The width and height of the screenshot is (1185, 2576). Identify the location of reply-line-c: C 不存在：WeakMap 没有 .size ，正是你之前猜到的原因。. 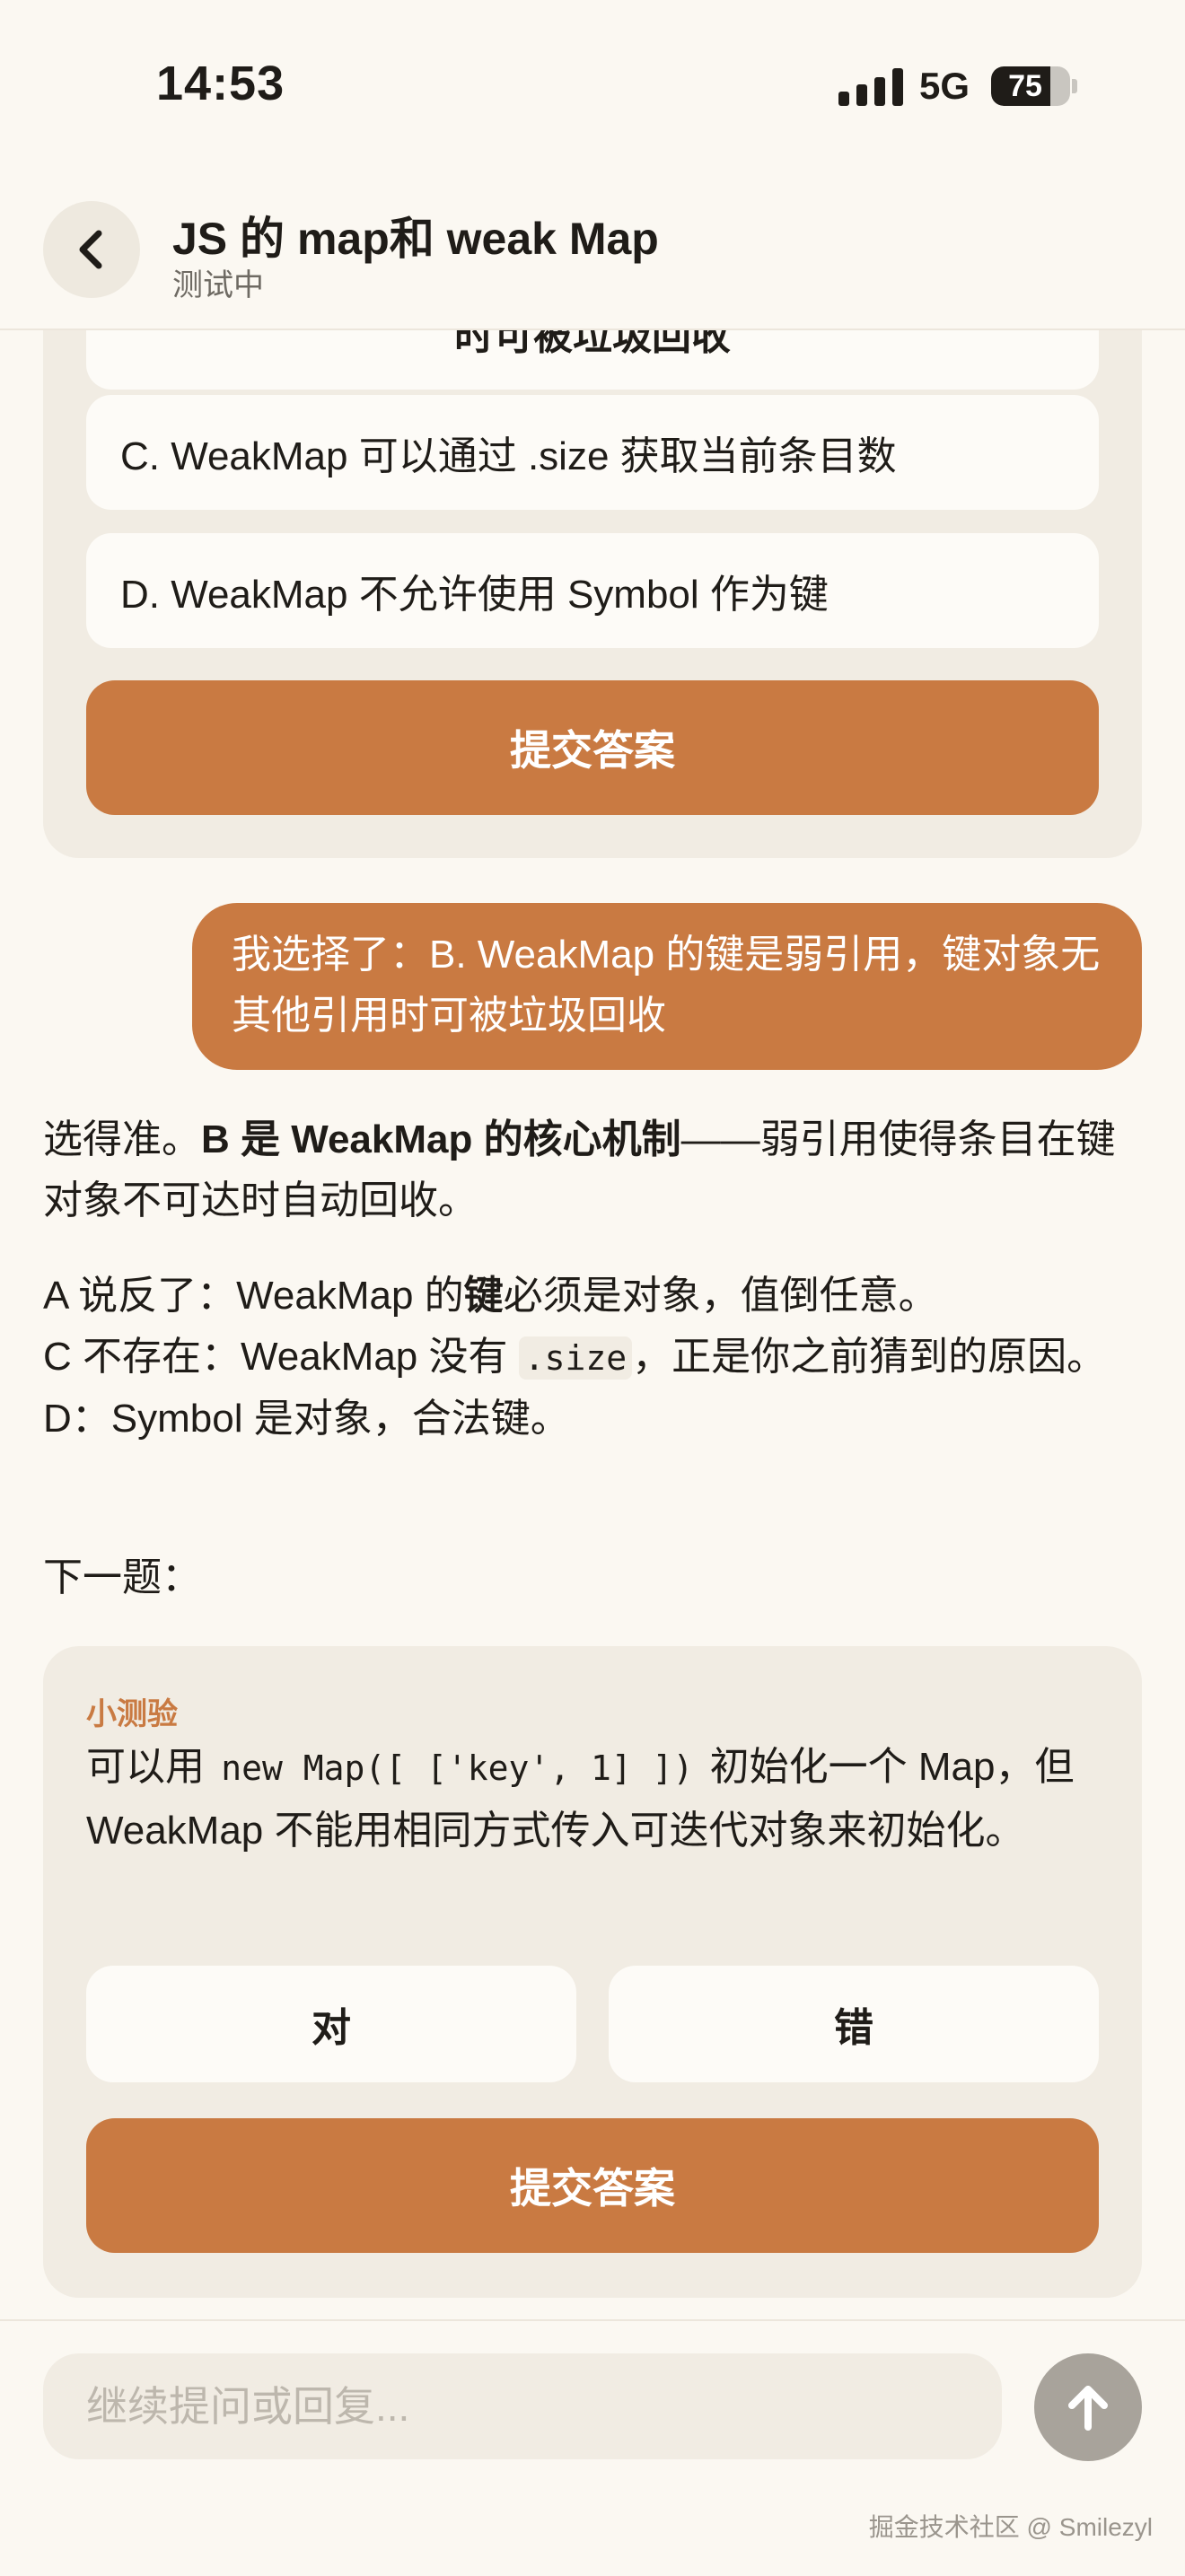
(595, 1358).